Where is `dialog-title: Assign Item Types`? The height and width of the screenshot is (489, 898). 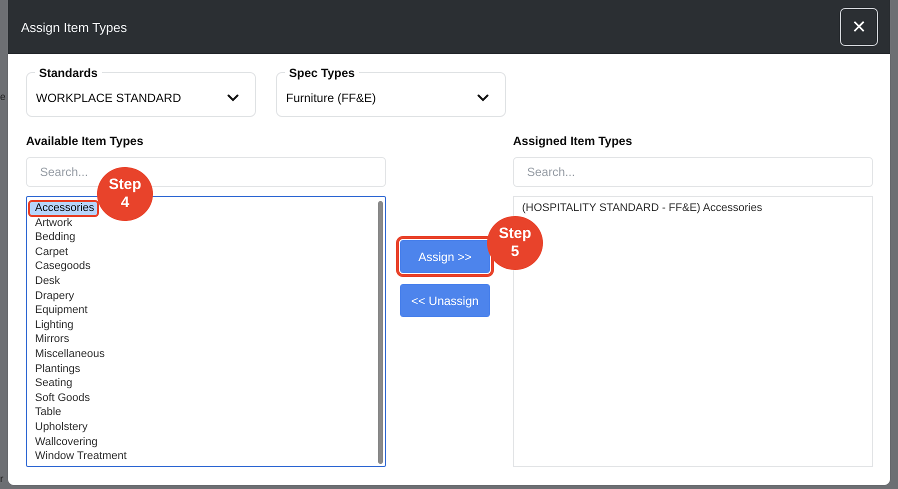
dialog-title: Assign Item Types is located at coordinates (74, 27).